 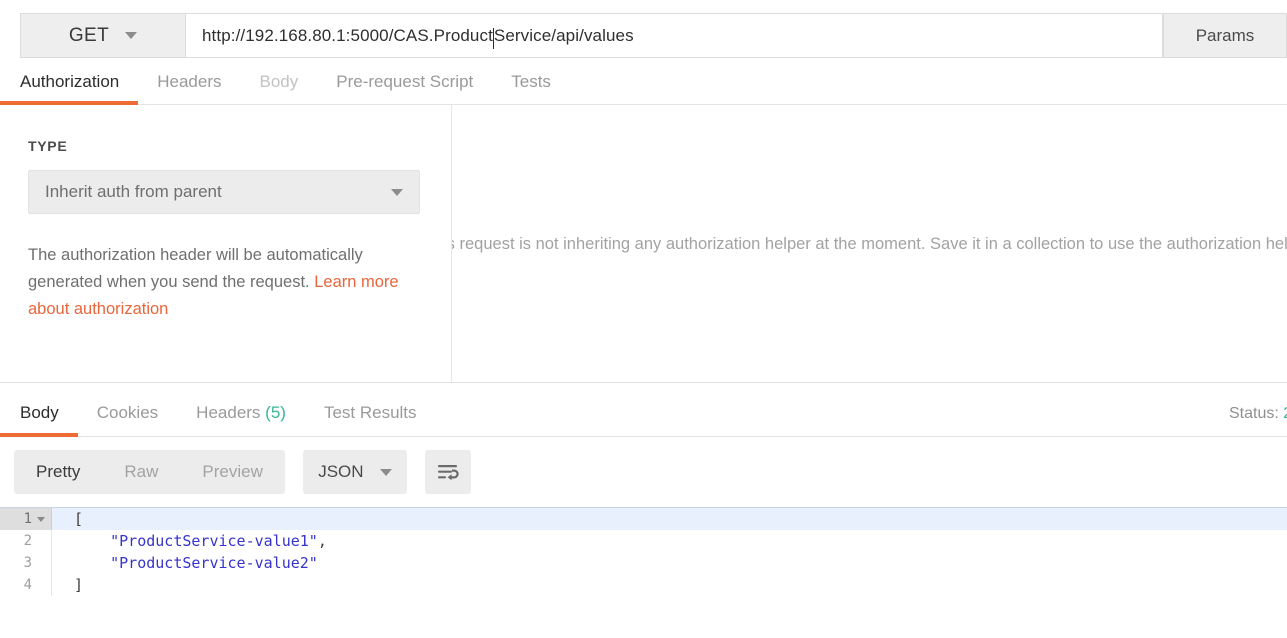 What do you see at coordinates (127, 412) in the screenshot?
I see `response-tab-label: Cookies` at bounding box center [127, 412].